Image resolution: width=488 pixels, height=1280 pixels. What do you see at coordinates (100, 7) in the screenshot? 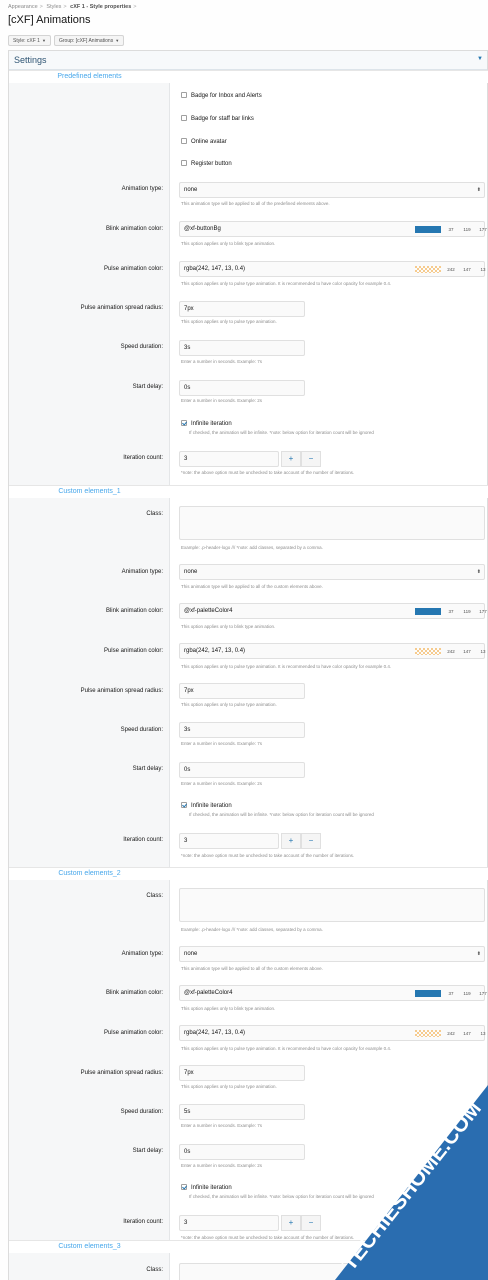
I see `breadcrumb-style-properties: cXF 1 - Style properties` at bounding box center [100, 7].